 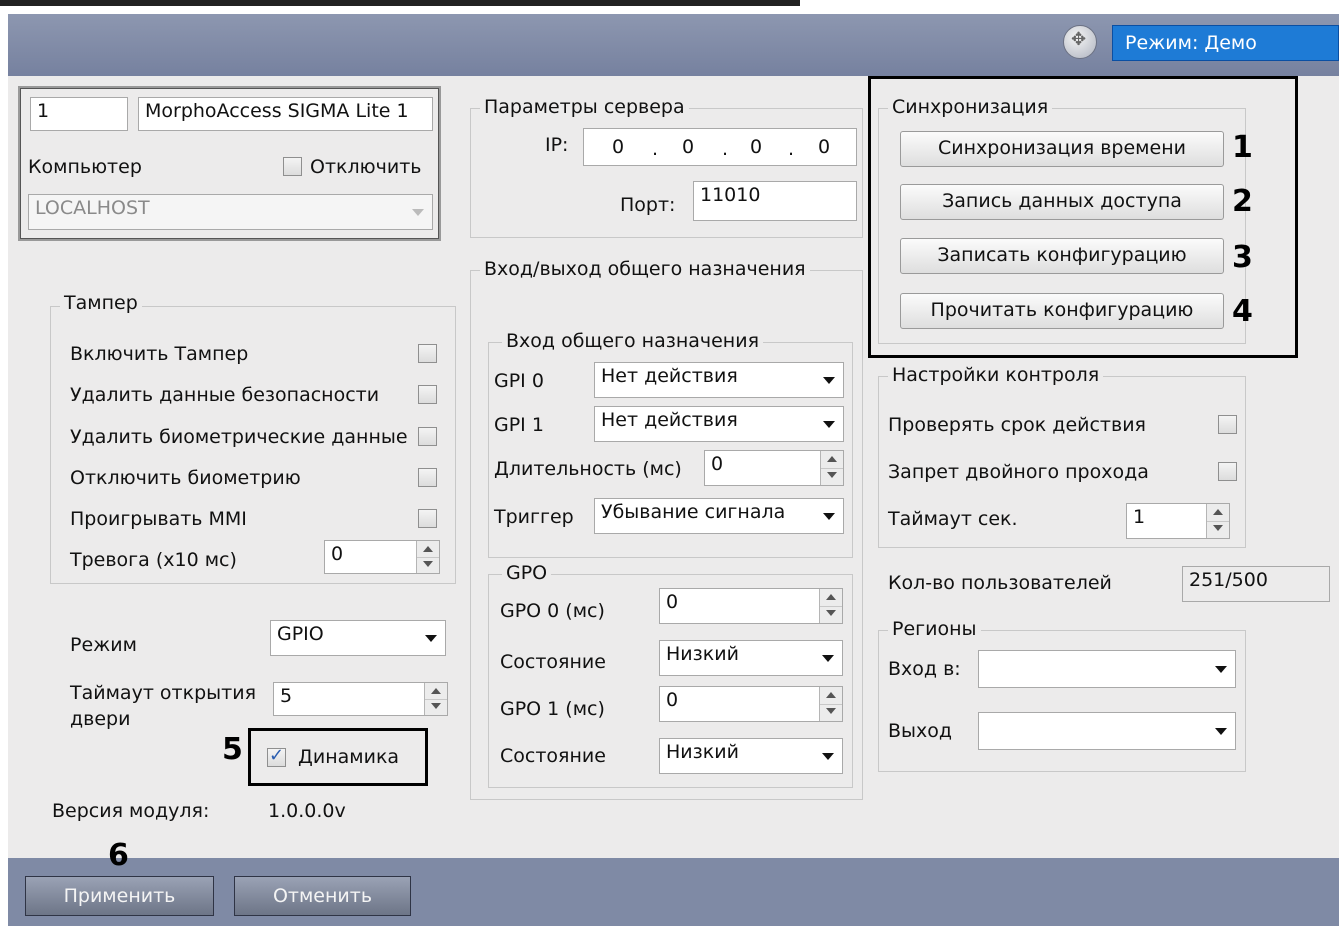 I want to click on door-timeout-value: 5, so click(x=286, y=696).